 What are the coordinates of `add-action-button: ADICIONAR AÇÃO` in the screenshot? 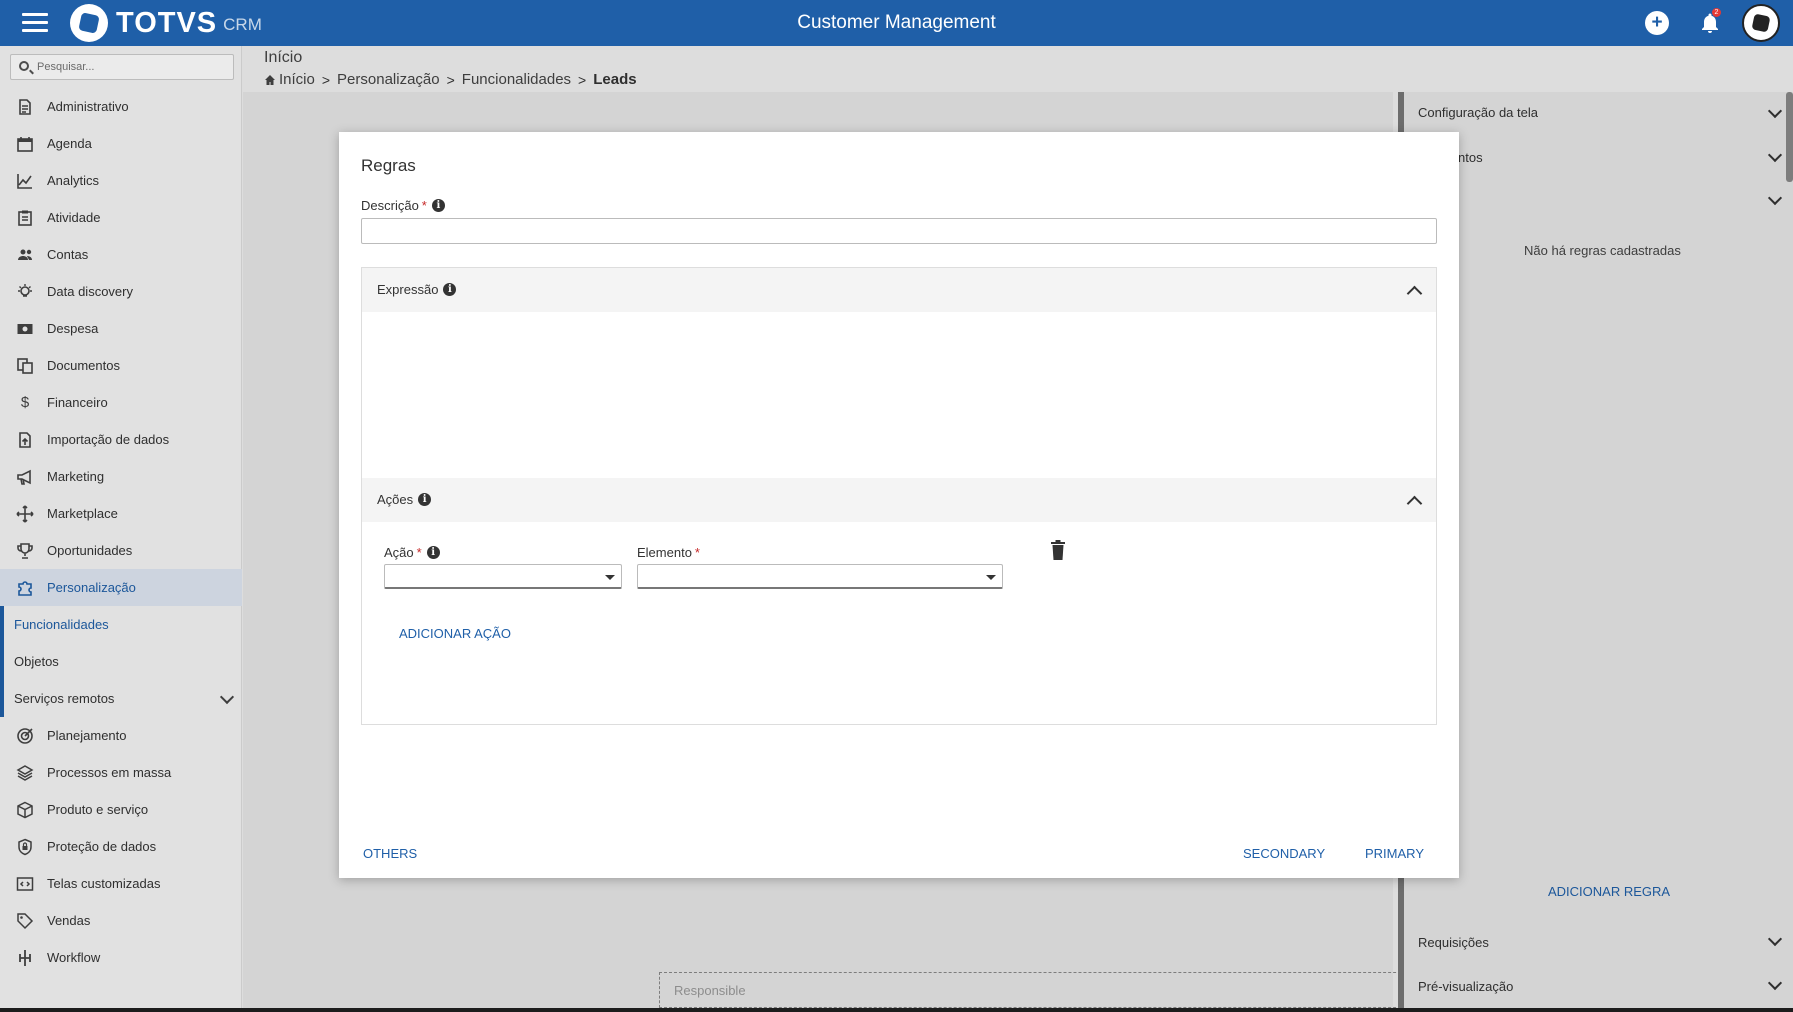 It's located at (455, 633).